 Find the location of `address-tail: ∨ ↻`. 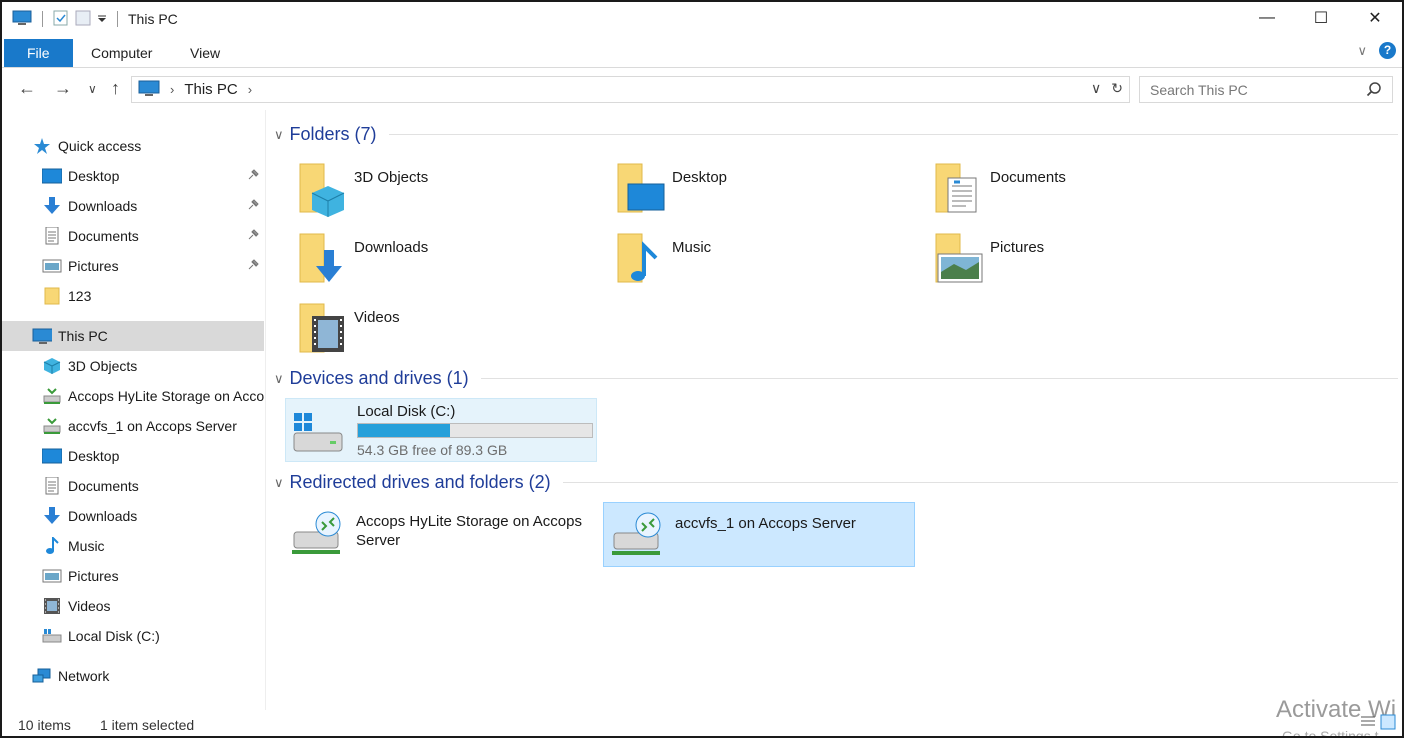

address-tail: ∨ ↻ is located at coordinates (1107, 88).